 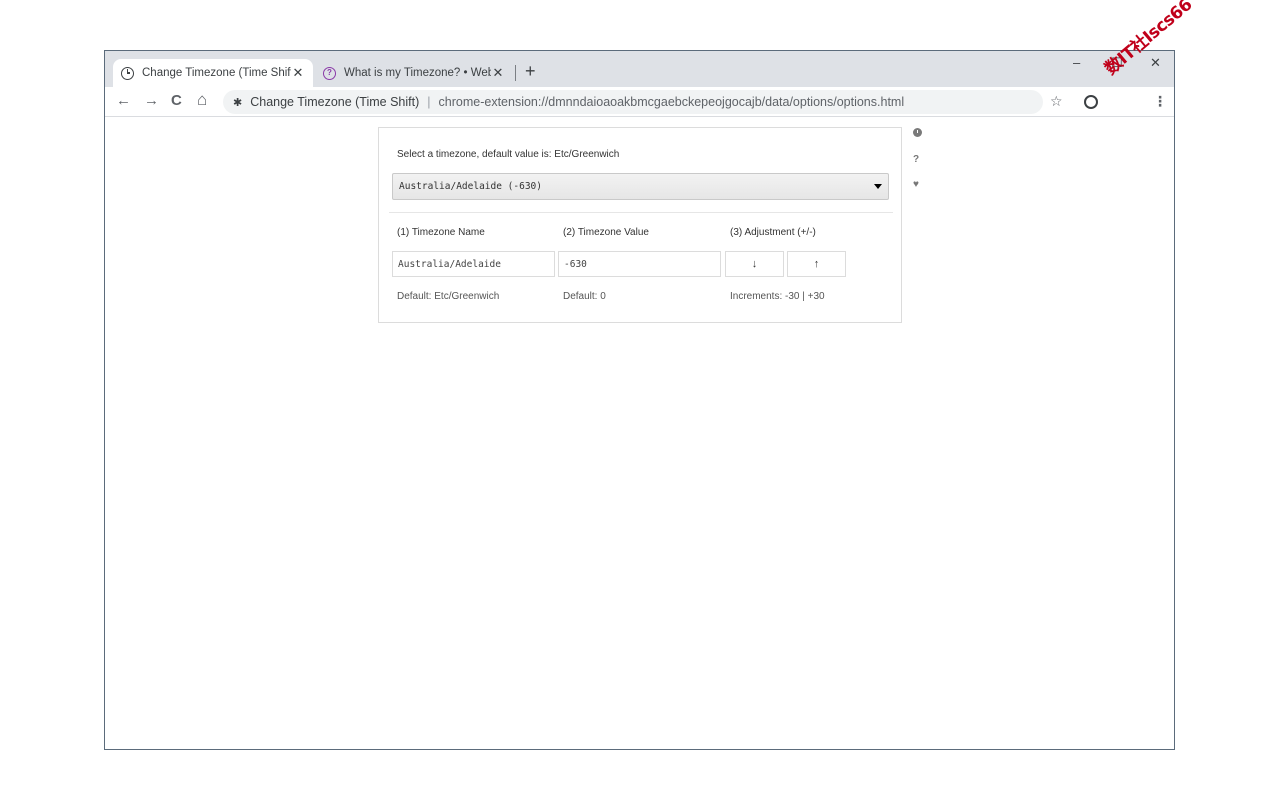 I want to click on col-adjustment: (3) Adjustment (+/-), so click(x=773, y=232).